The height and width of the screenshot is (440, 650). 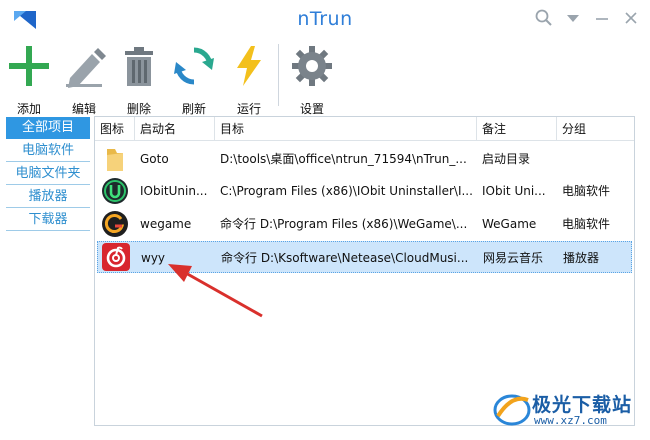 I want to click on refresh-button: 刷新, so click(x=194, y=80).